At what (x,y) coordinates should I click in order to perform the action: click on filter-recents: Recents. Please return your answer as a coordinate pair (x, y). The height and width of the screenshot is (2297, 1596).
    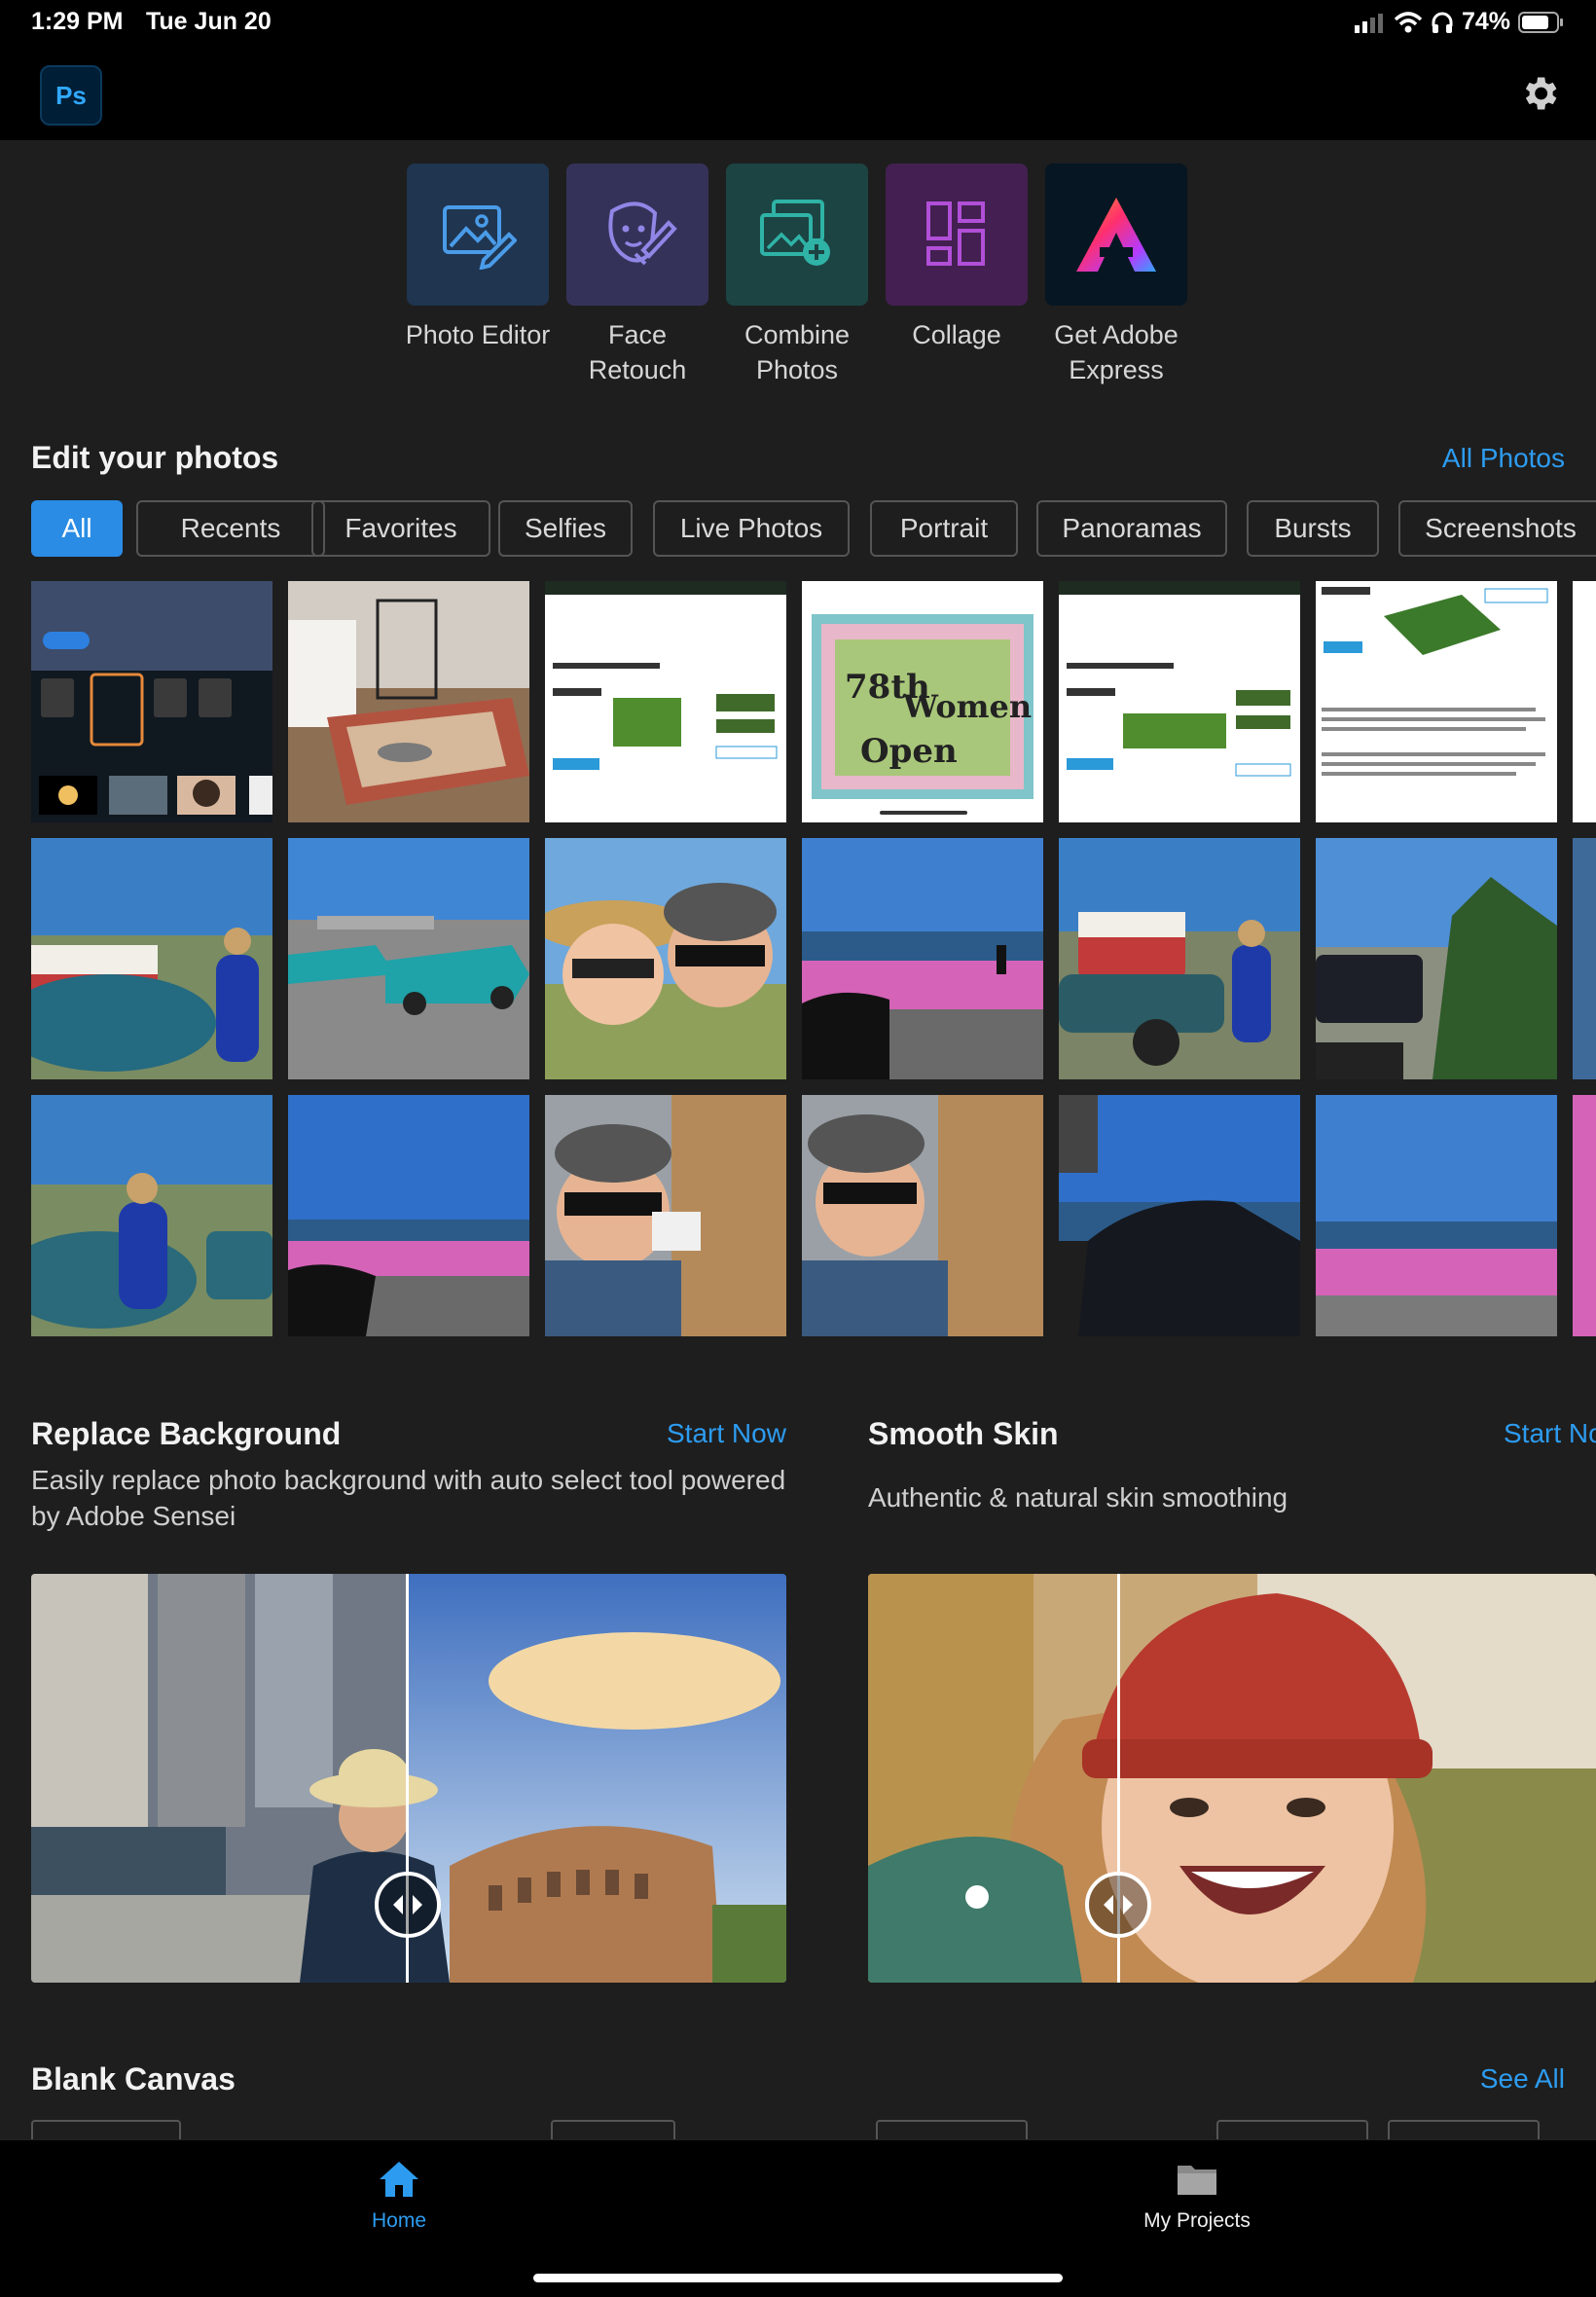
    Looking at the image, I should click on (230, 528).